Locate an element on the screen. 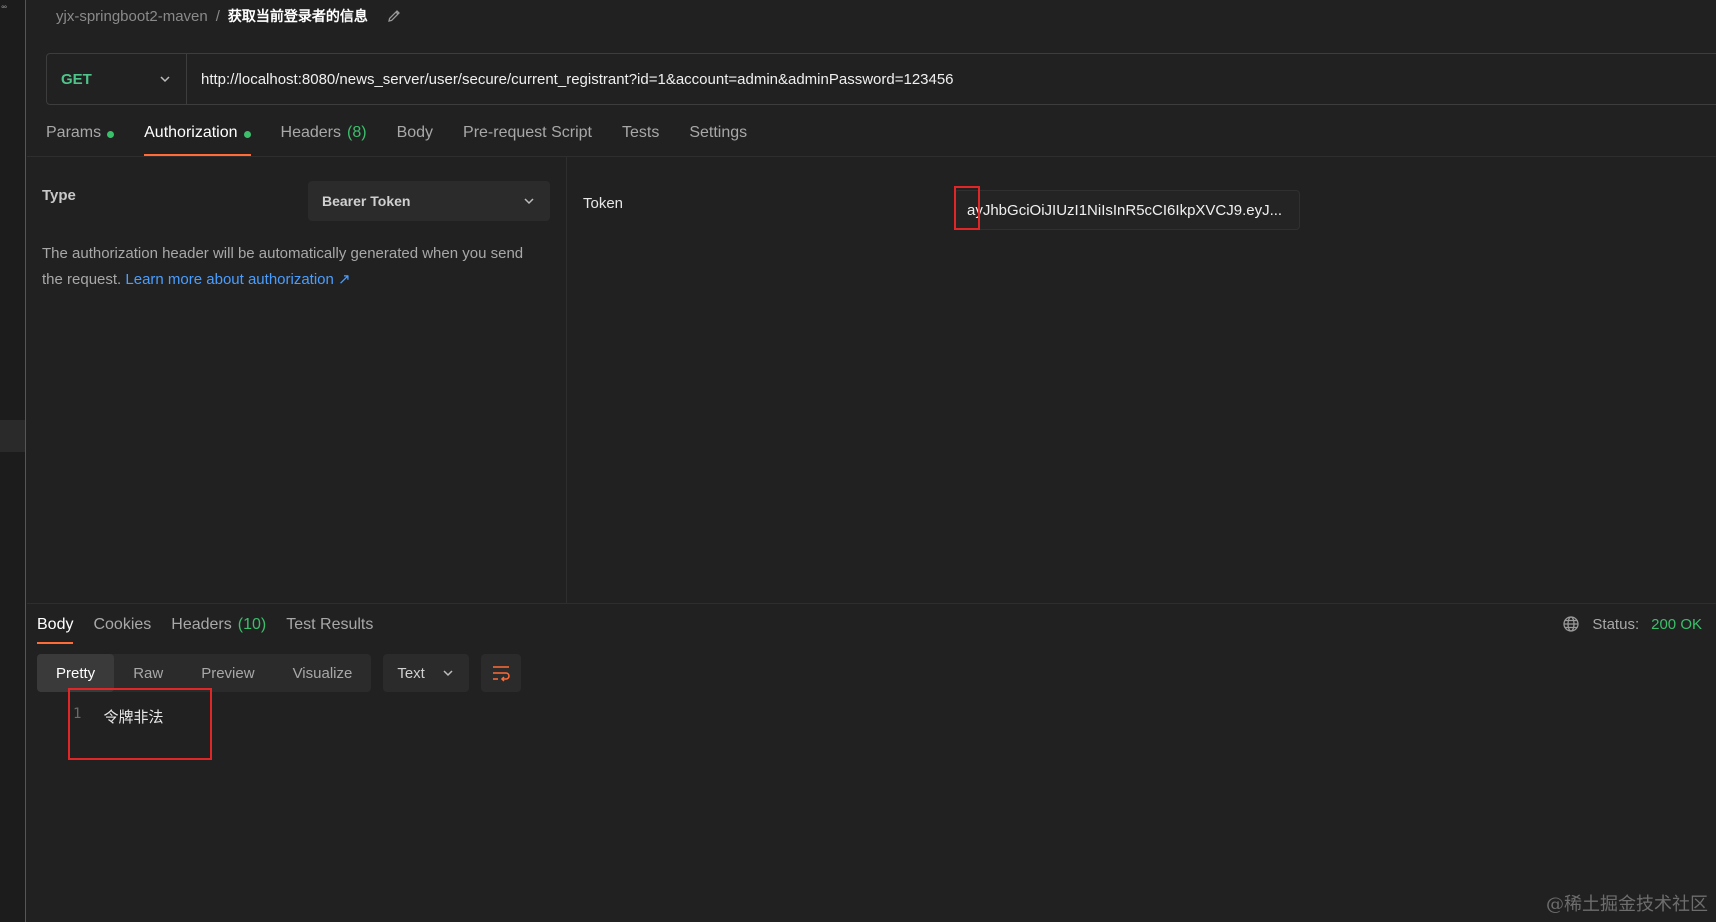 The image size is (1716, 922). line-number: 1 is located at coordinates (77, 714).